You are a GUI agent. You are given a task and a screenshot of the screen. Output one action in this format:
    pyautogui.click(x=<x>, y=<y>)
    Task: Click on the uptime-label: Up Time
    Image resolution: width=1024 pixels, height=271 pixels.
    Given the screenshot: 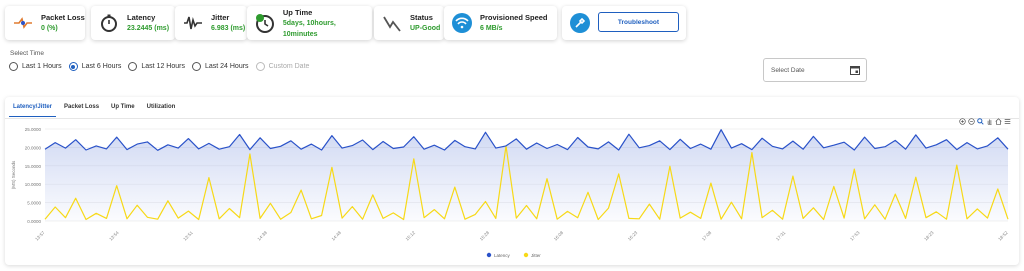 What is the action you would take?
    pyautogui.click(x=297, y=12)
    